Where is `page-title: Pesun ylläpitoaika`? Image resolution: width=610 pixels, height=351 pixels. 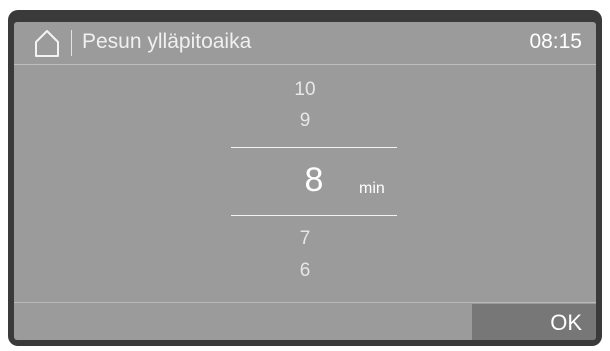
page-title: Pesun ylläpitoaika is located at coordinates (167, 41).